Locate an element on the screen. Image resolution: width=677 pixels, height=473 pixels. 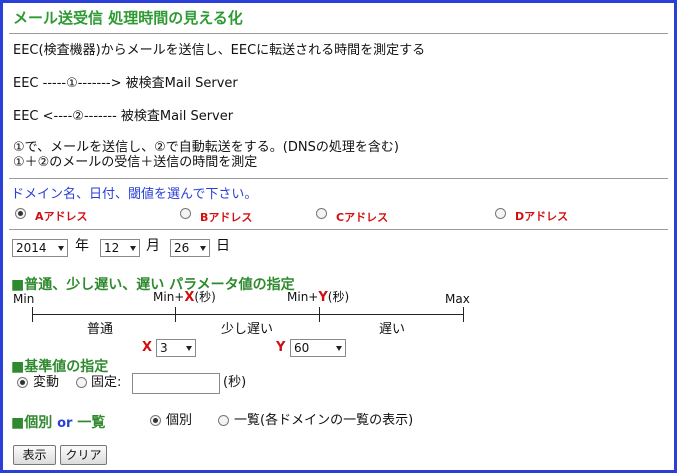
baseline-fixed-input is located at coordinates (176, 383).